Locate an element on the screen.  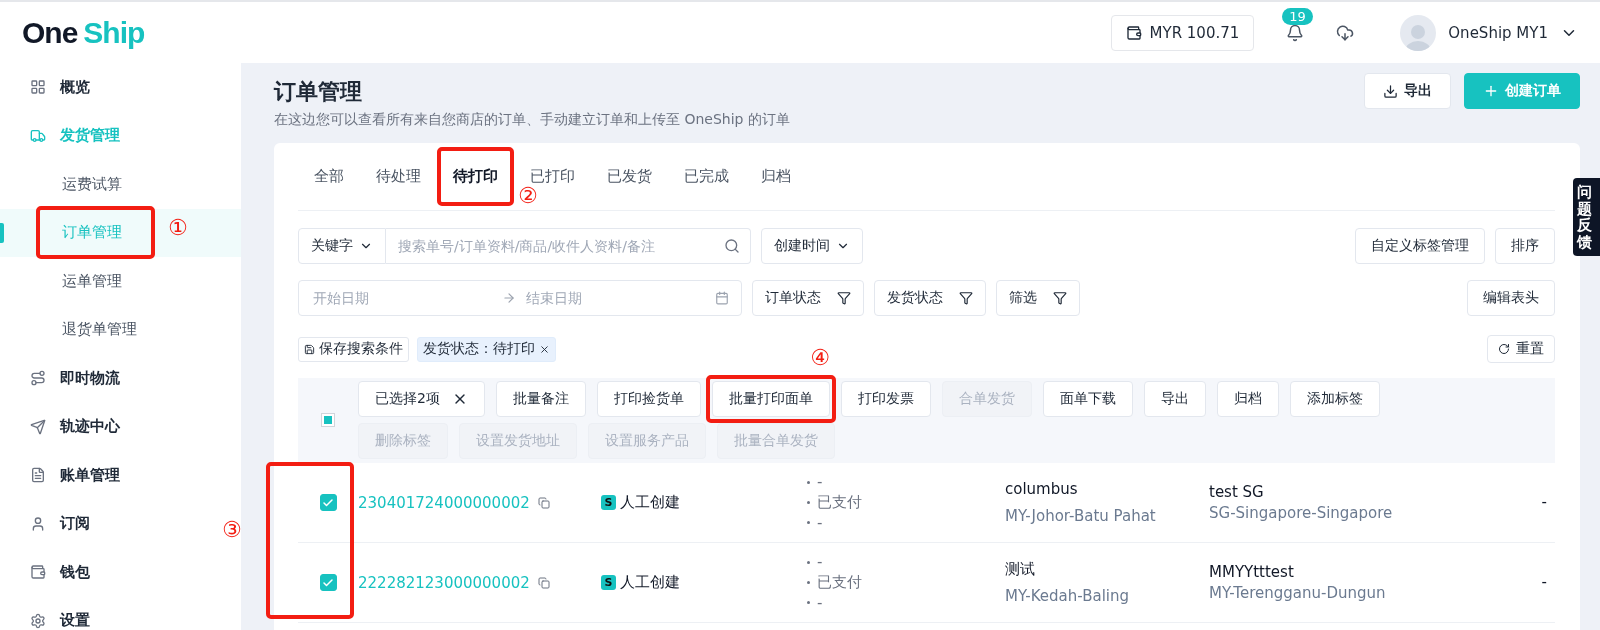
step-number: ③ is located at coordinates (232, 530).